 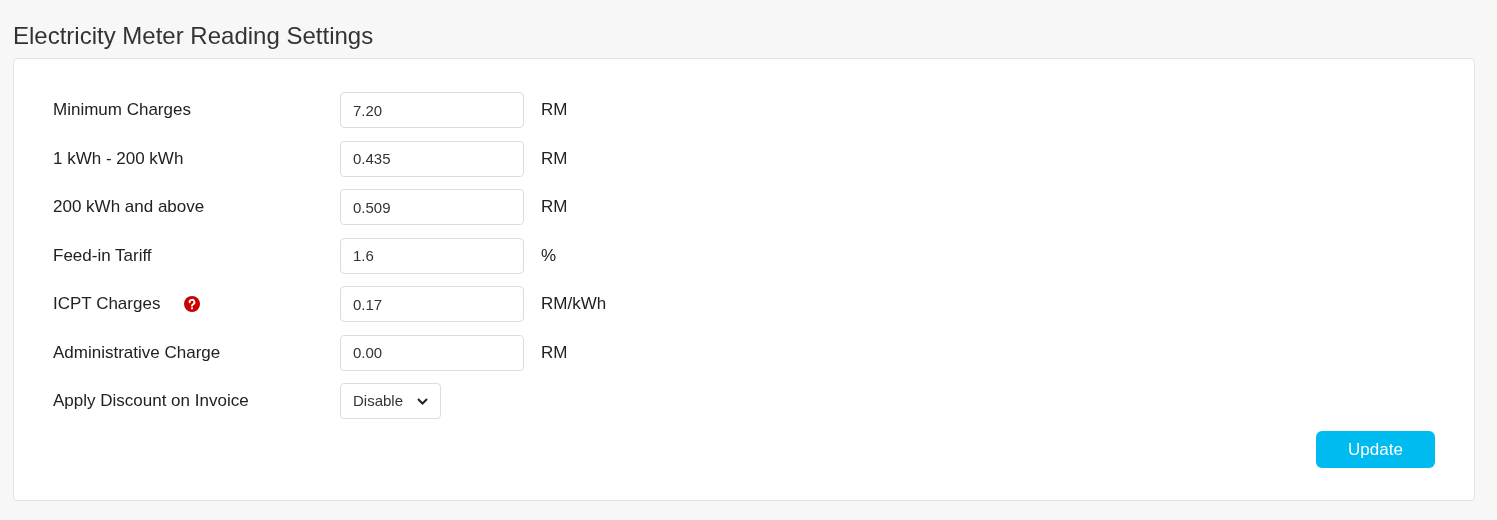 What do you see at coordinates (118, 158) in the screenshot?
I see `field-label: 1 kWh - 200 kWh` at bounding box center [118, 158].